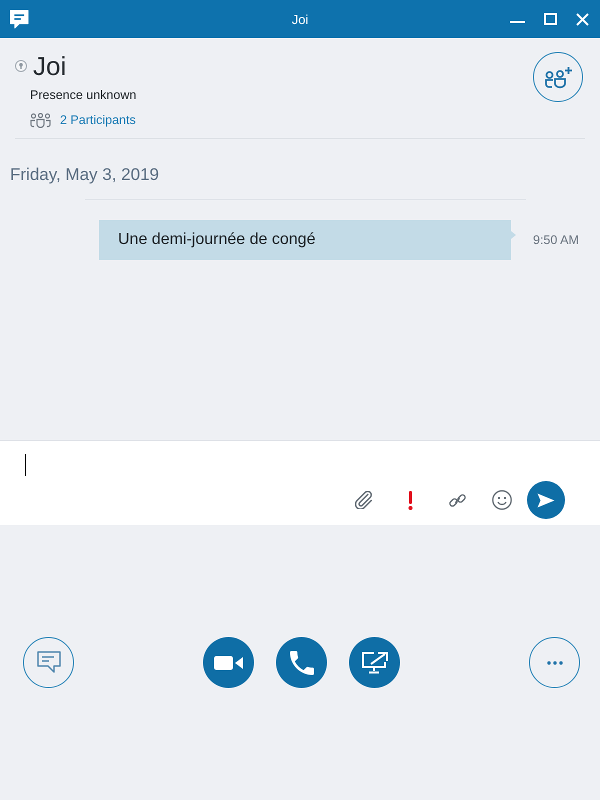 The width and height of the screenshot is (600, 800). Describe the element at coordinates (84, 175) in the screenshot. I see `date-heading: Friday, May 3, 2019` at that location.